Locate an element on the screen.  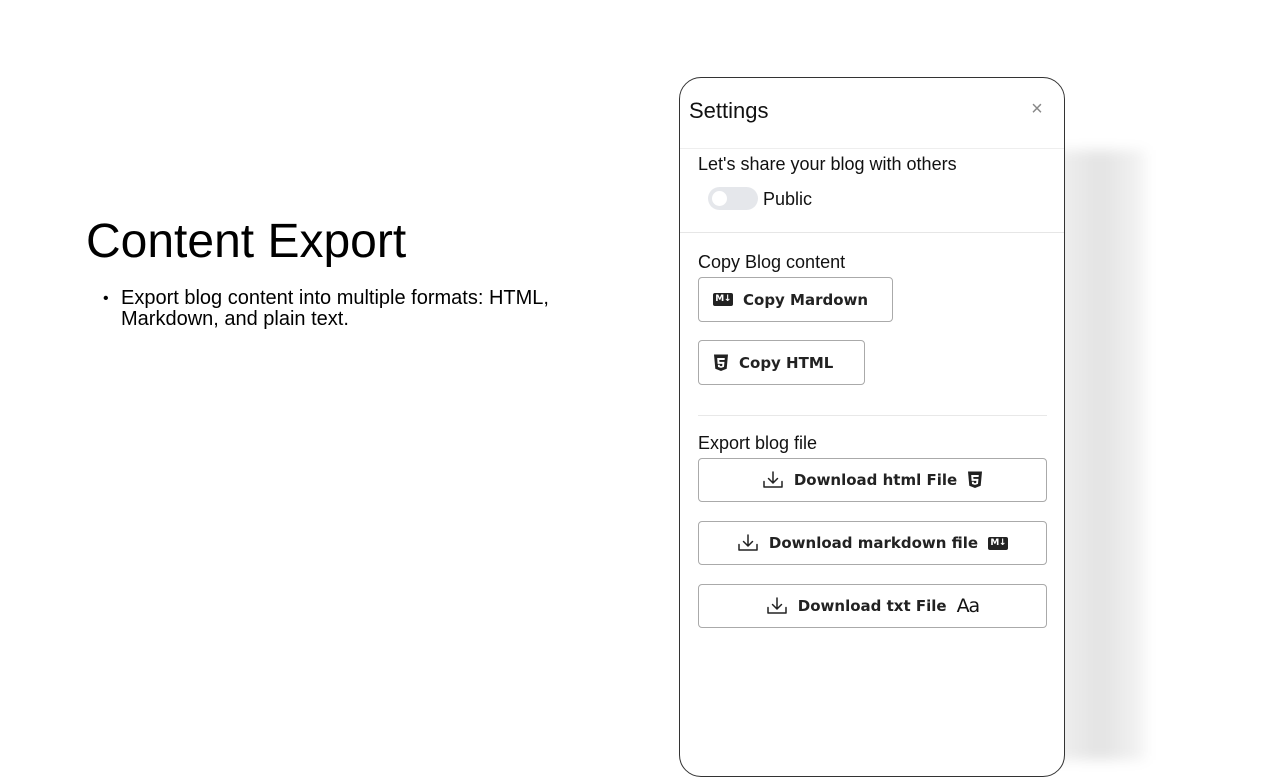
download-markdown-button: Download markdown file M↓ is located at coordinates (872, 543).